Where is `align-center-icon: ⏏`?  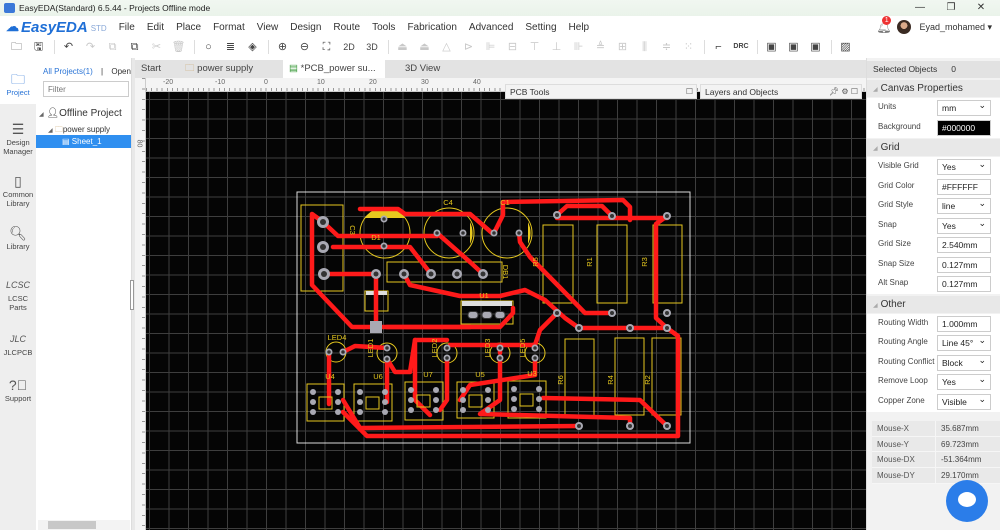
align-center-icon: ⏏ is located at coordinates (424, 47).